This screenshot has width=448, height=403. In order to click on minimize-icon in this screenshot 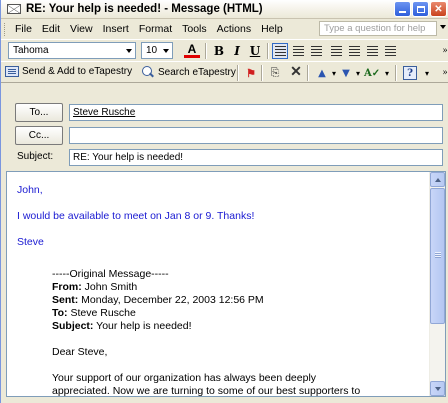, I will do `click(402, 12)`.